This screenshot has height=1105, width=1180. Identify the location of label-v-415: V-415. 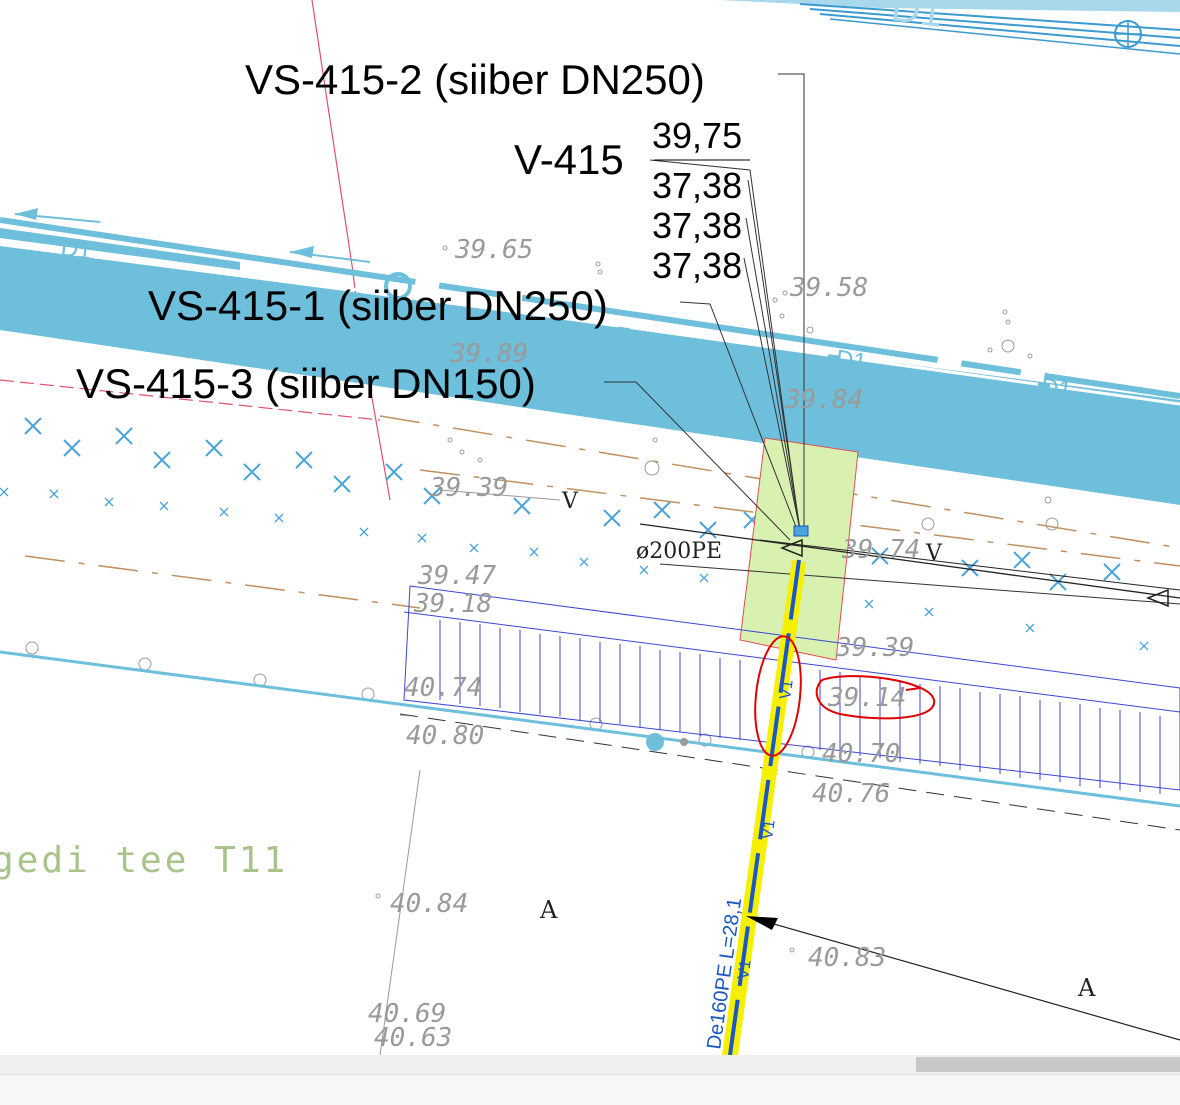
(569, 159).